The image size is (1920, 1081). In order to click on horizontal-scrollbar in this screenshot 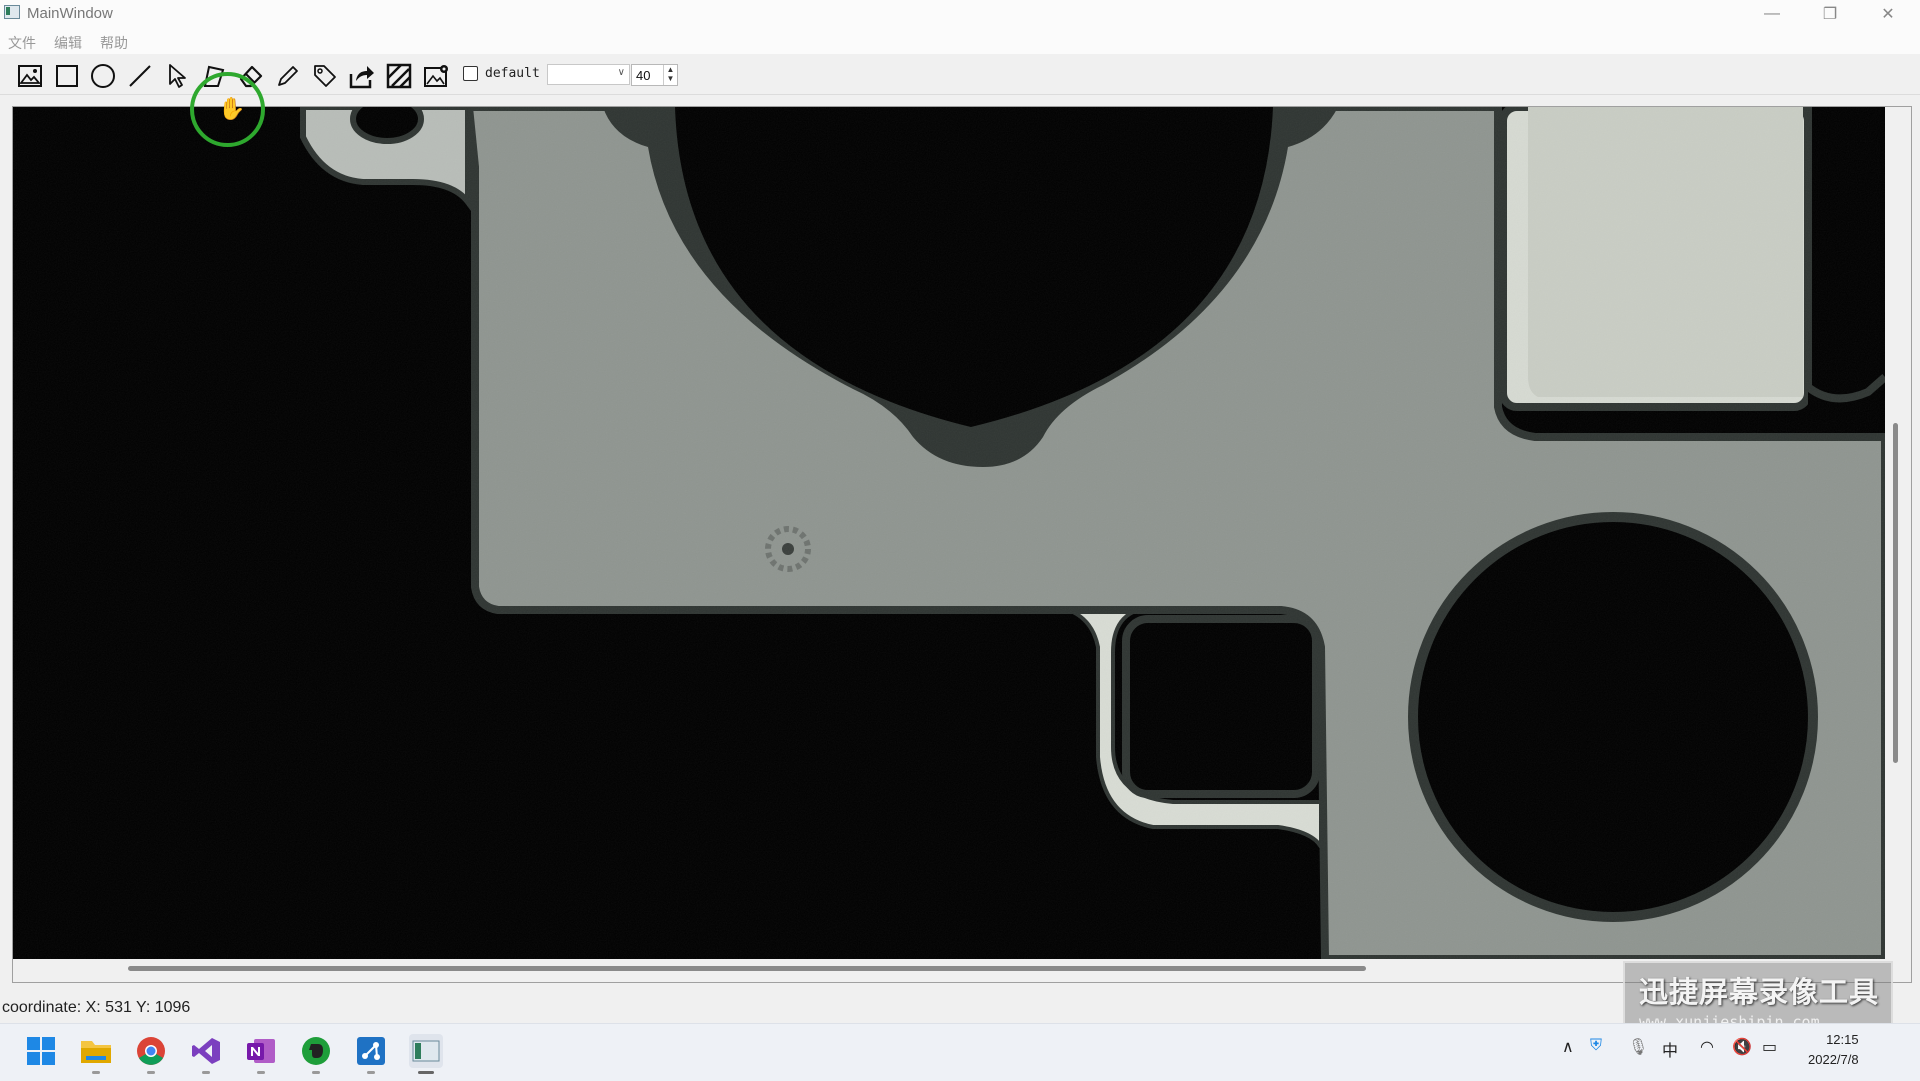, I will do `click(747, 968)`.